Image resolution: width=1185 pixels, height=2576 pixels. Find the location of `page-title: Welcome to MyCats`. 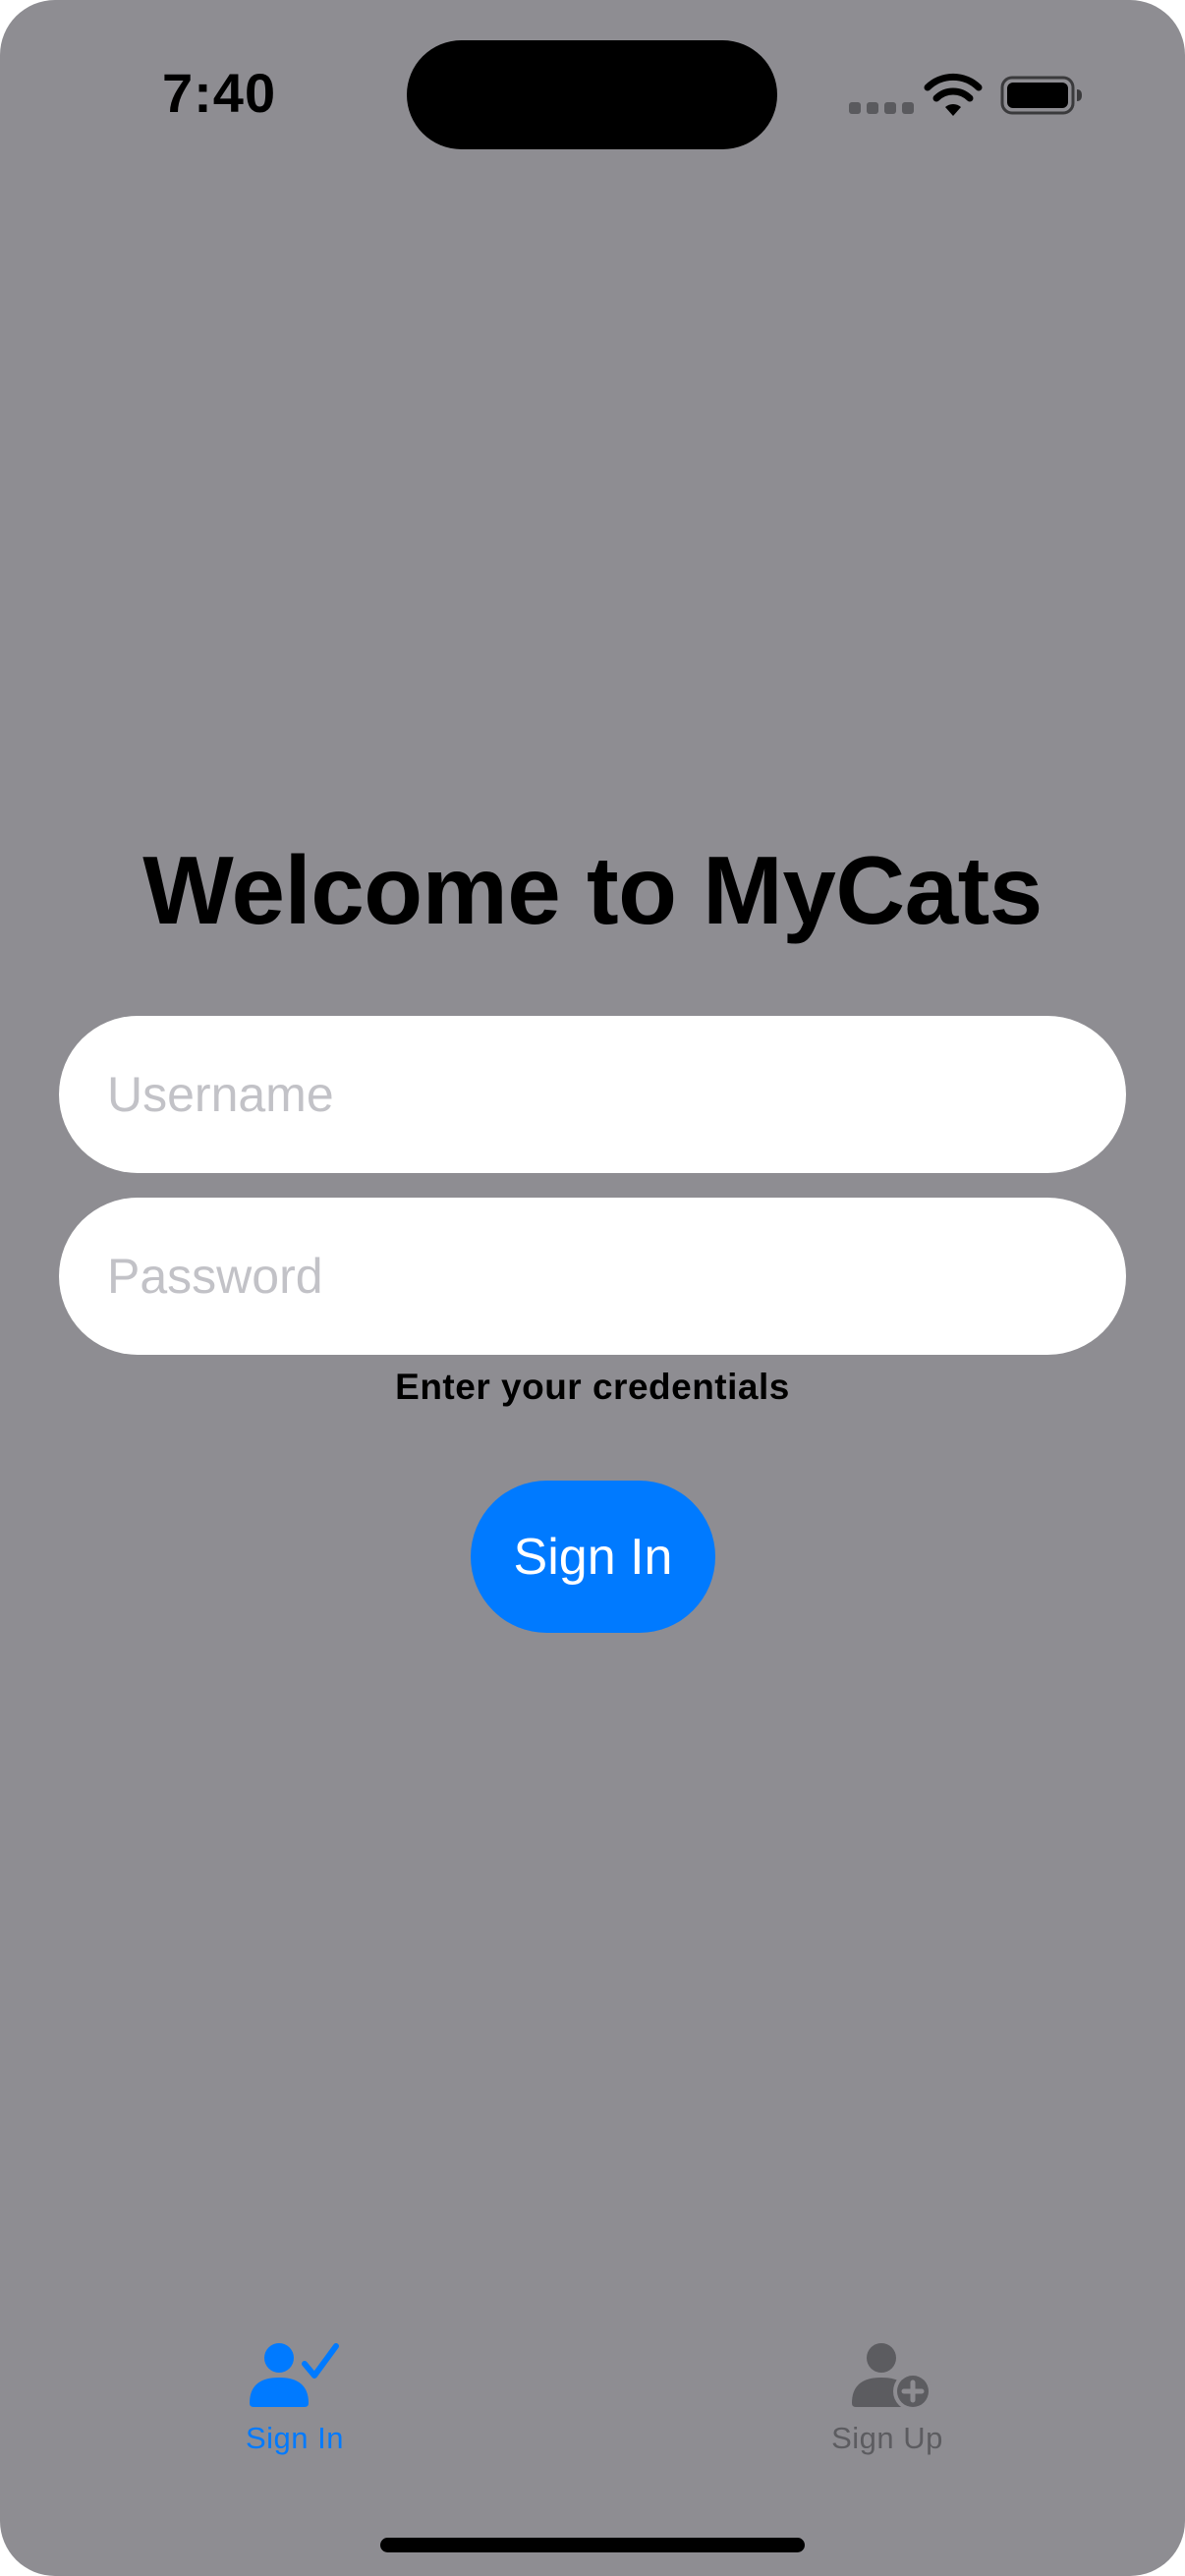

page-title: Welcome to MyCats is located at coordinates (592, 890).